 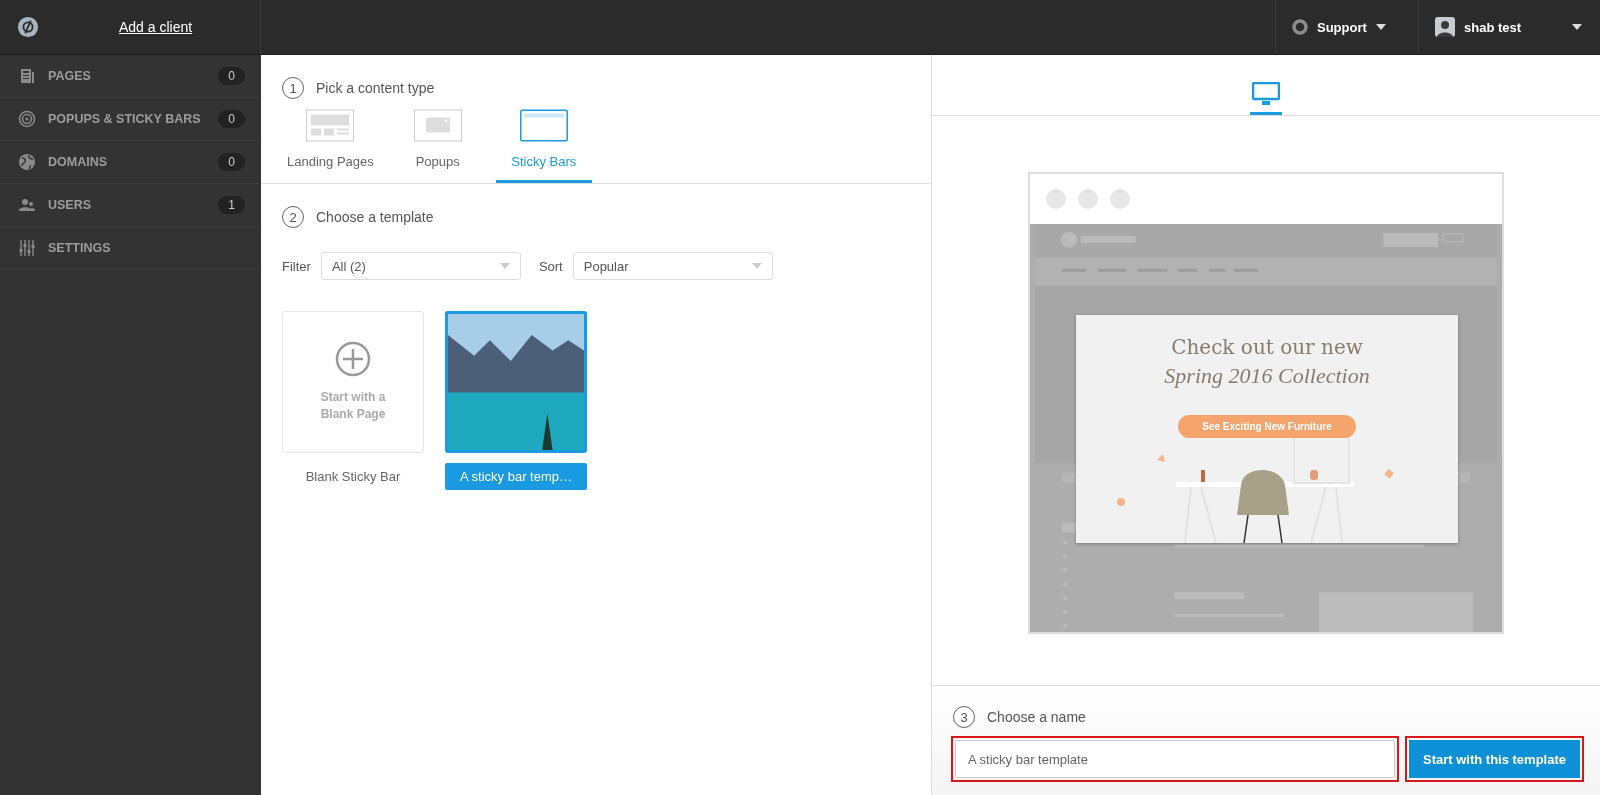 What do you see at coordinates (330, 125) in the screenshot?
I see `landing-page-icon` at bounding box center [330, 125].